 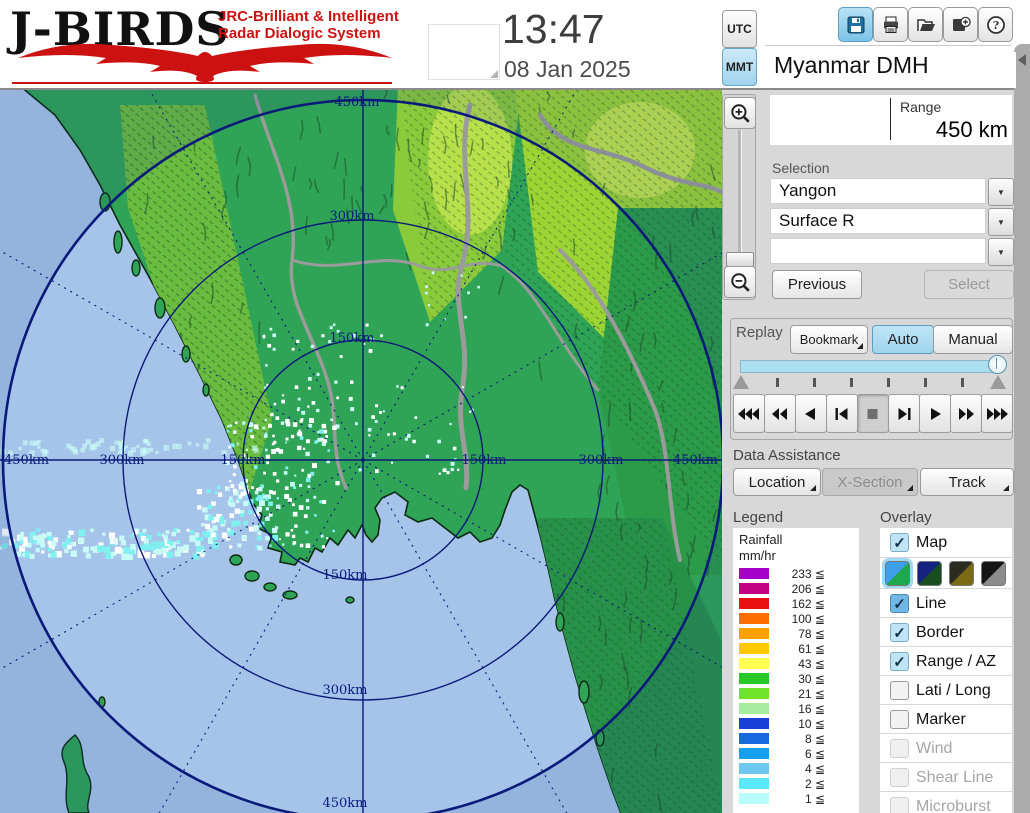 What do you see at coordinates (935, 413) in the screenshot?
I see `play-button` at bounding box center [935, 413].